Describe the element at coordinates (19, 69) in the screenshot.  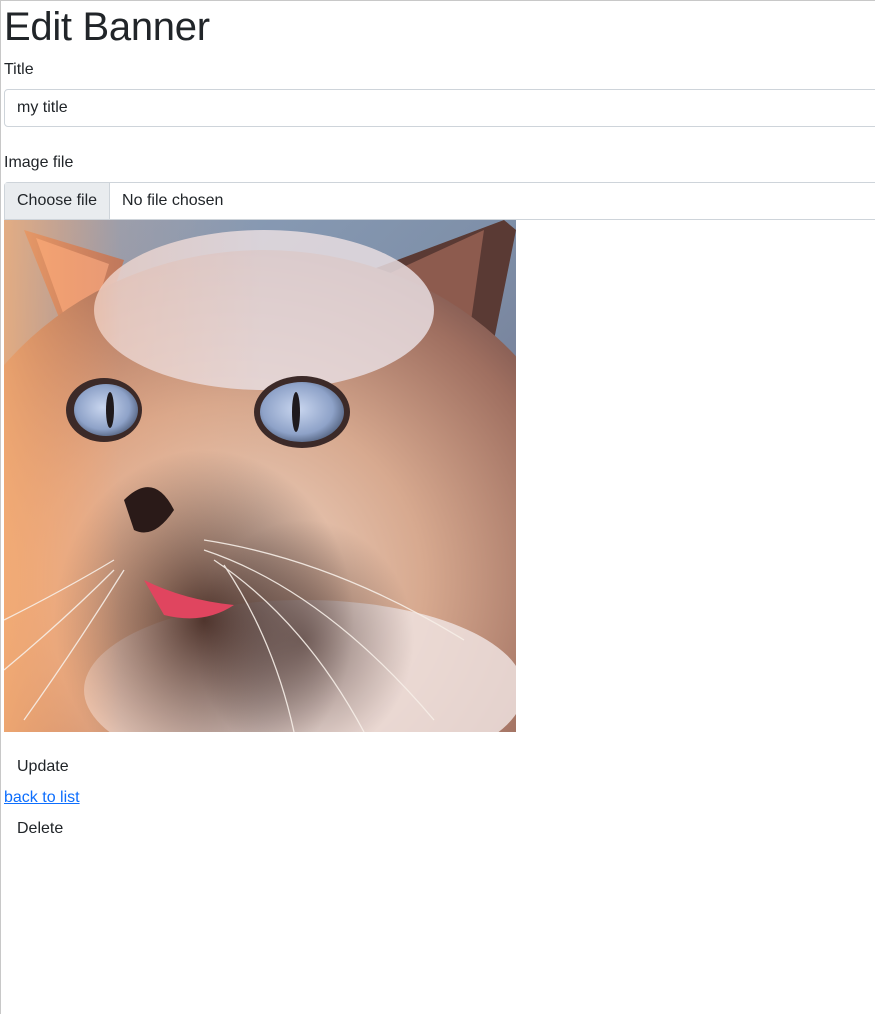
I see `title-label: Title` at that location.